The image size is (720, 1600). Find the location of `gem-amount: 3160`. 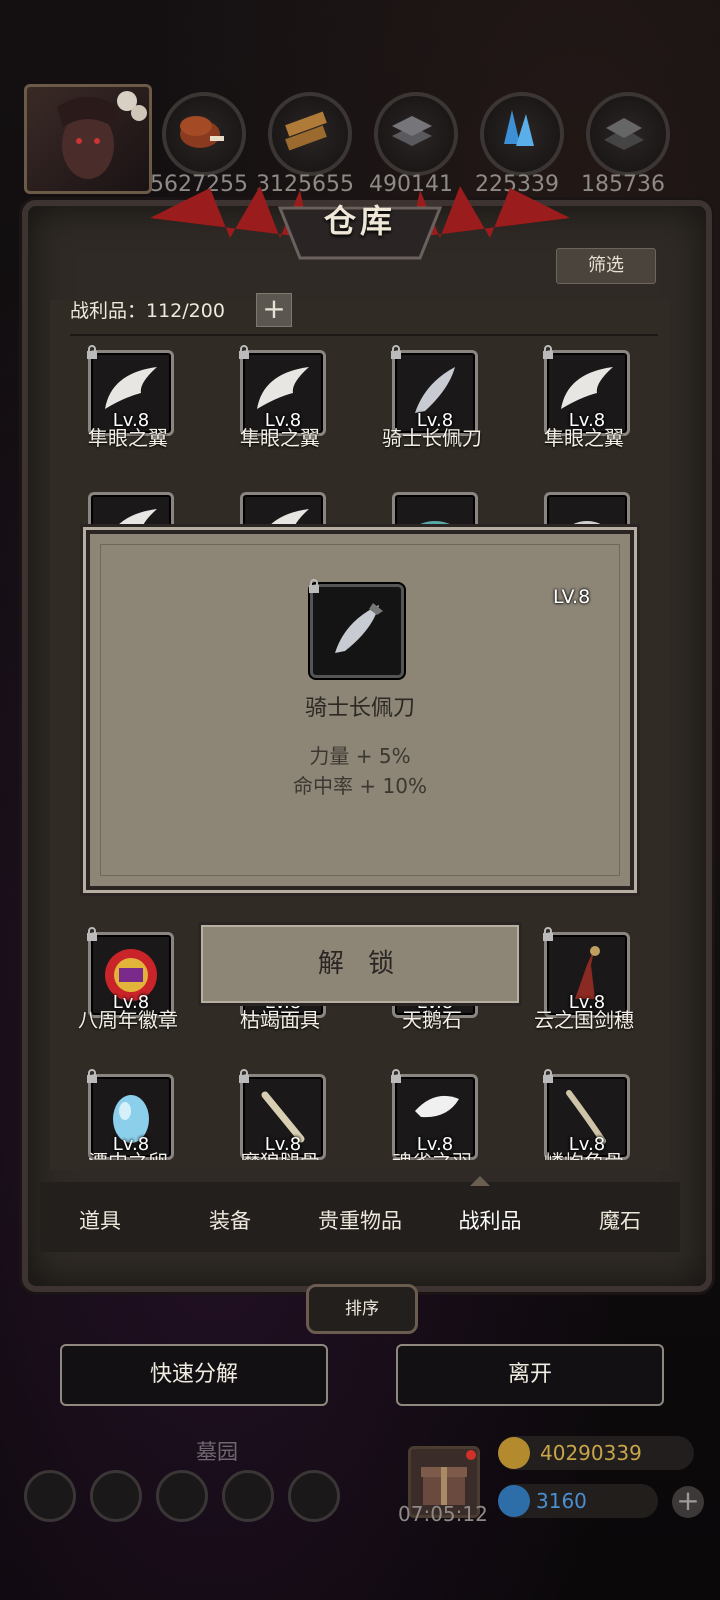

gem-amount: 3160 is located at coordinates (561, 1501).